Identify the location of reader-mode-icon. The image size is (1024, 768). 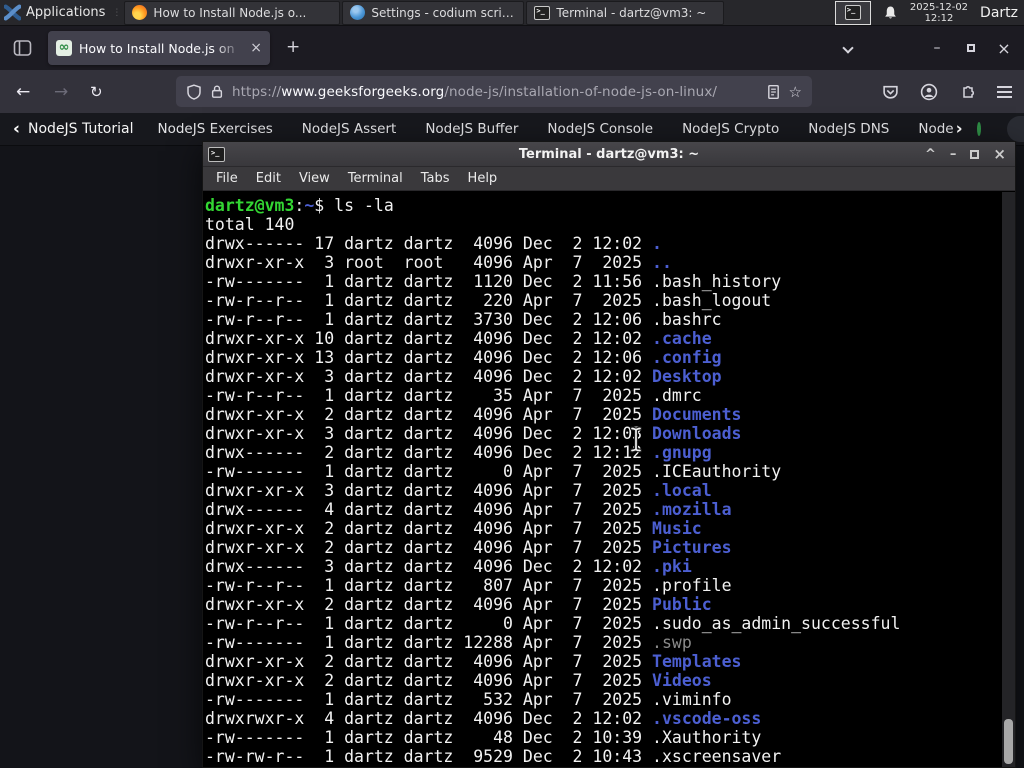
(773, 92).